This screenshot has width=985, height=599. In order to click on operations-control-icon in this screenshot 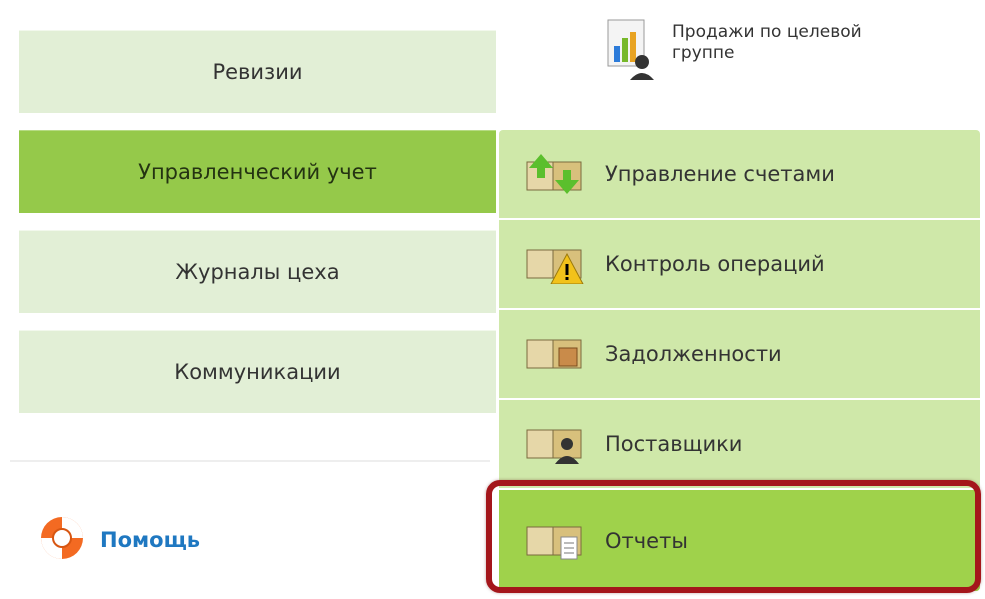, I will do `click(554, 264)`.